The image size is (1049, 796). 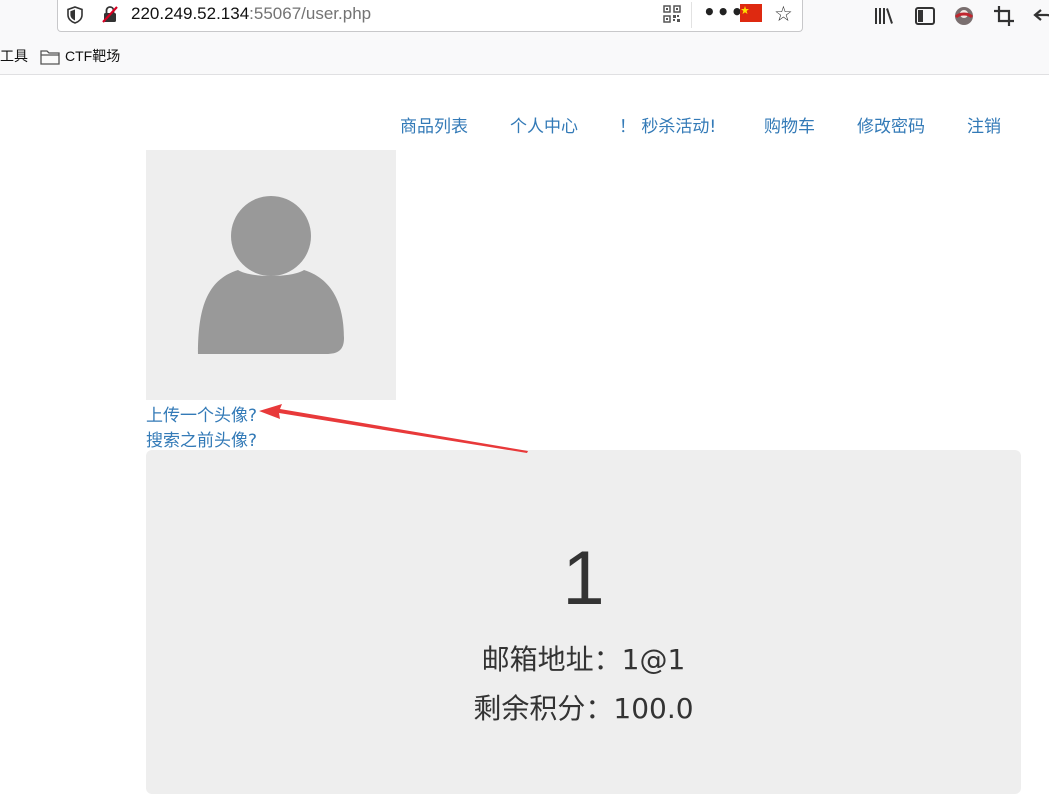 What do you see at coordinates (430, 16) in the screenshot?
I see `address-bar: 220.249.52.134:55067/user.php ••• ☆` at bounding box center [430, 16].